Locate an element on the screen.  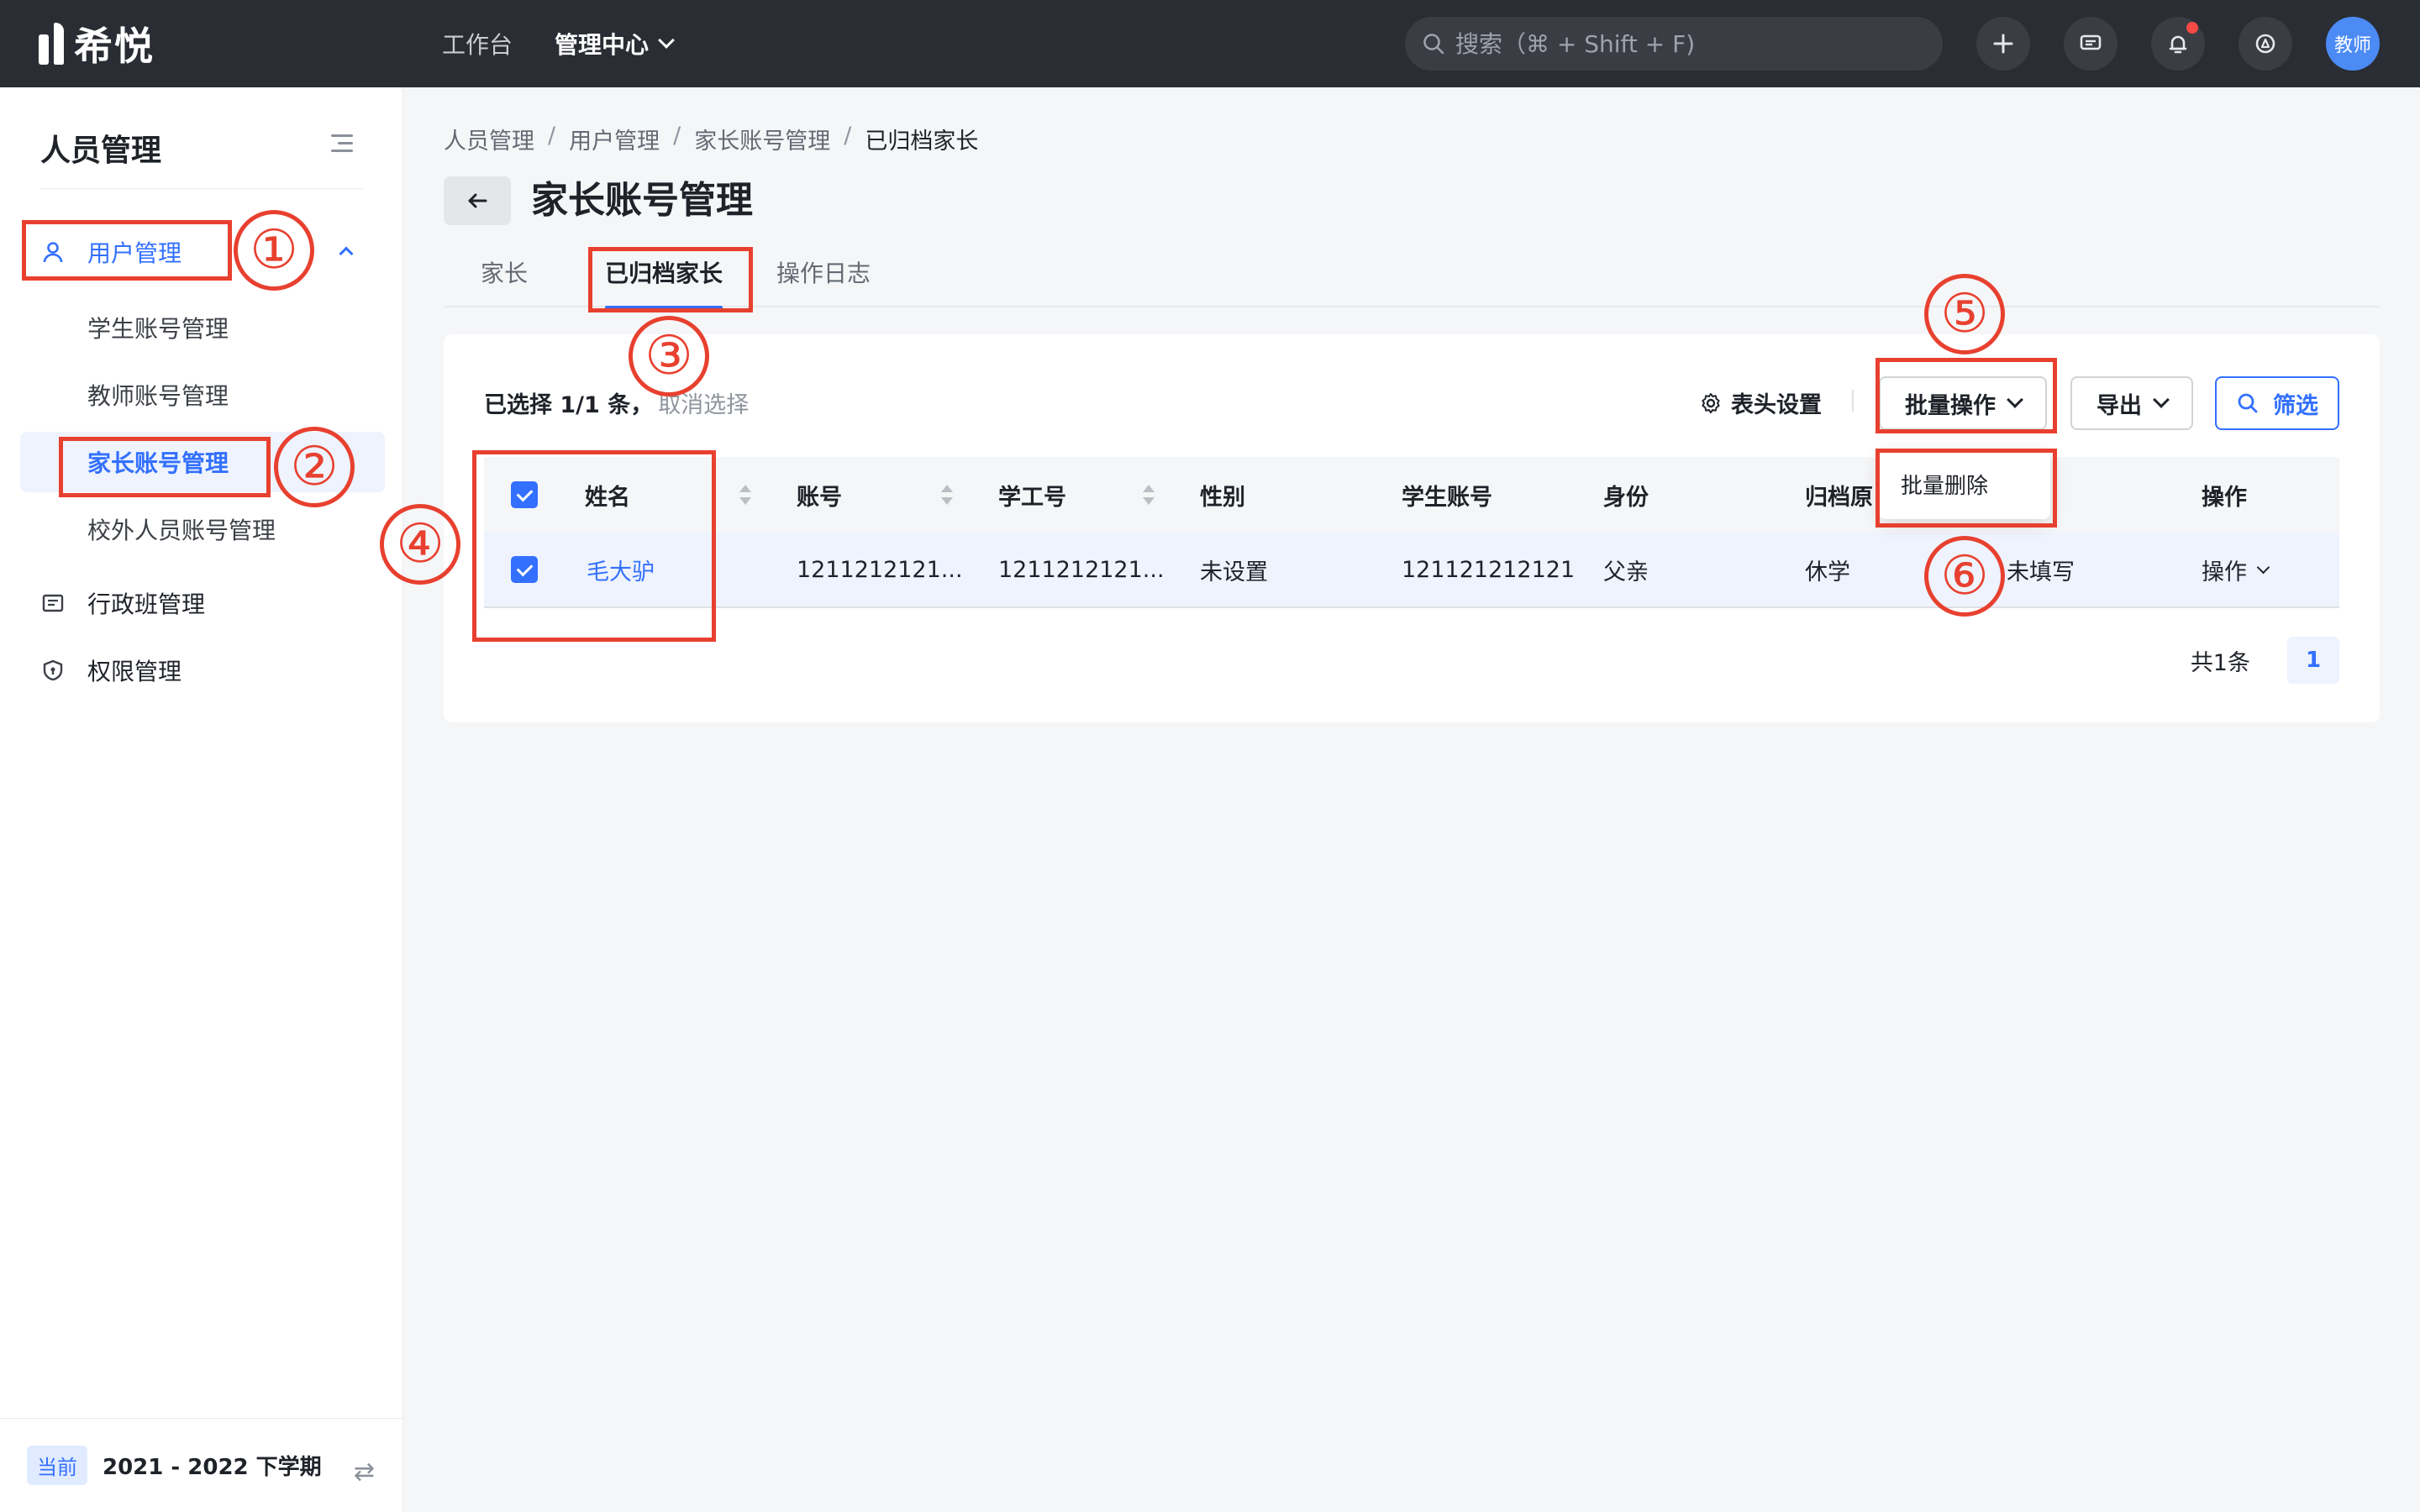
top-bar: 希悦 工作台 管理中心 搜索（⌘ + Shift + F) 教师 is located at coordinates (1210, 43).